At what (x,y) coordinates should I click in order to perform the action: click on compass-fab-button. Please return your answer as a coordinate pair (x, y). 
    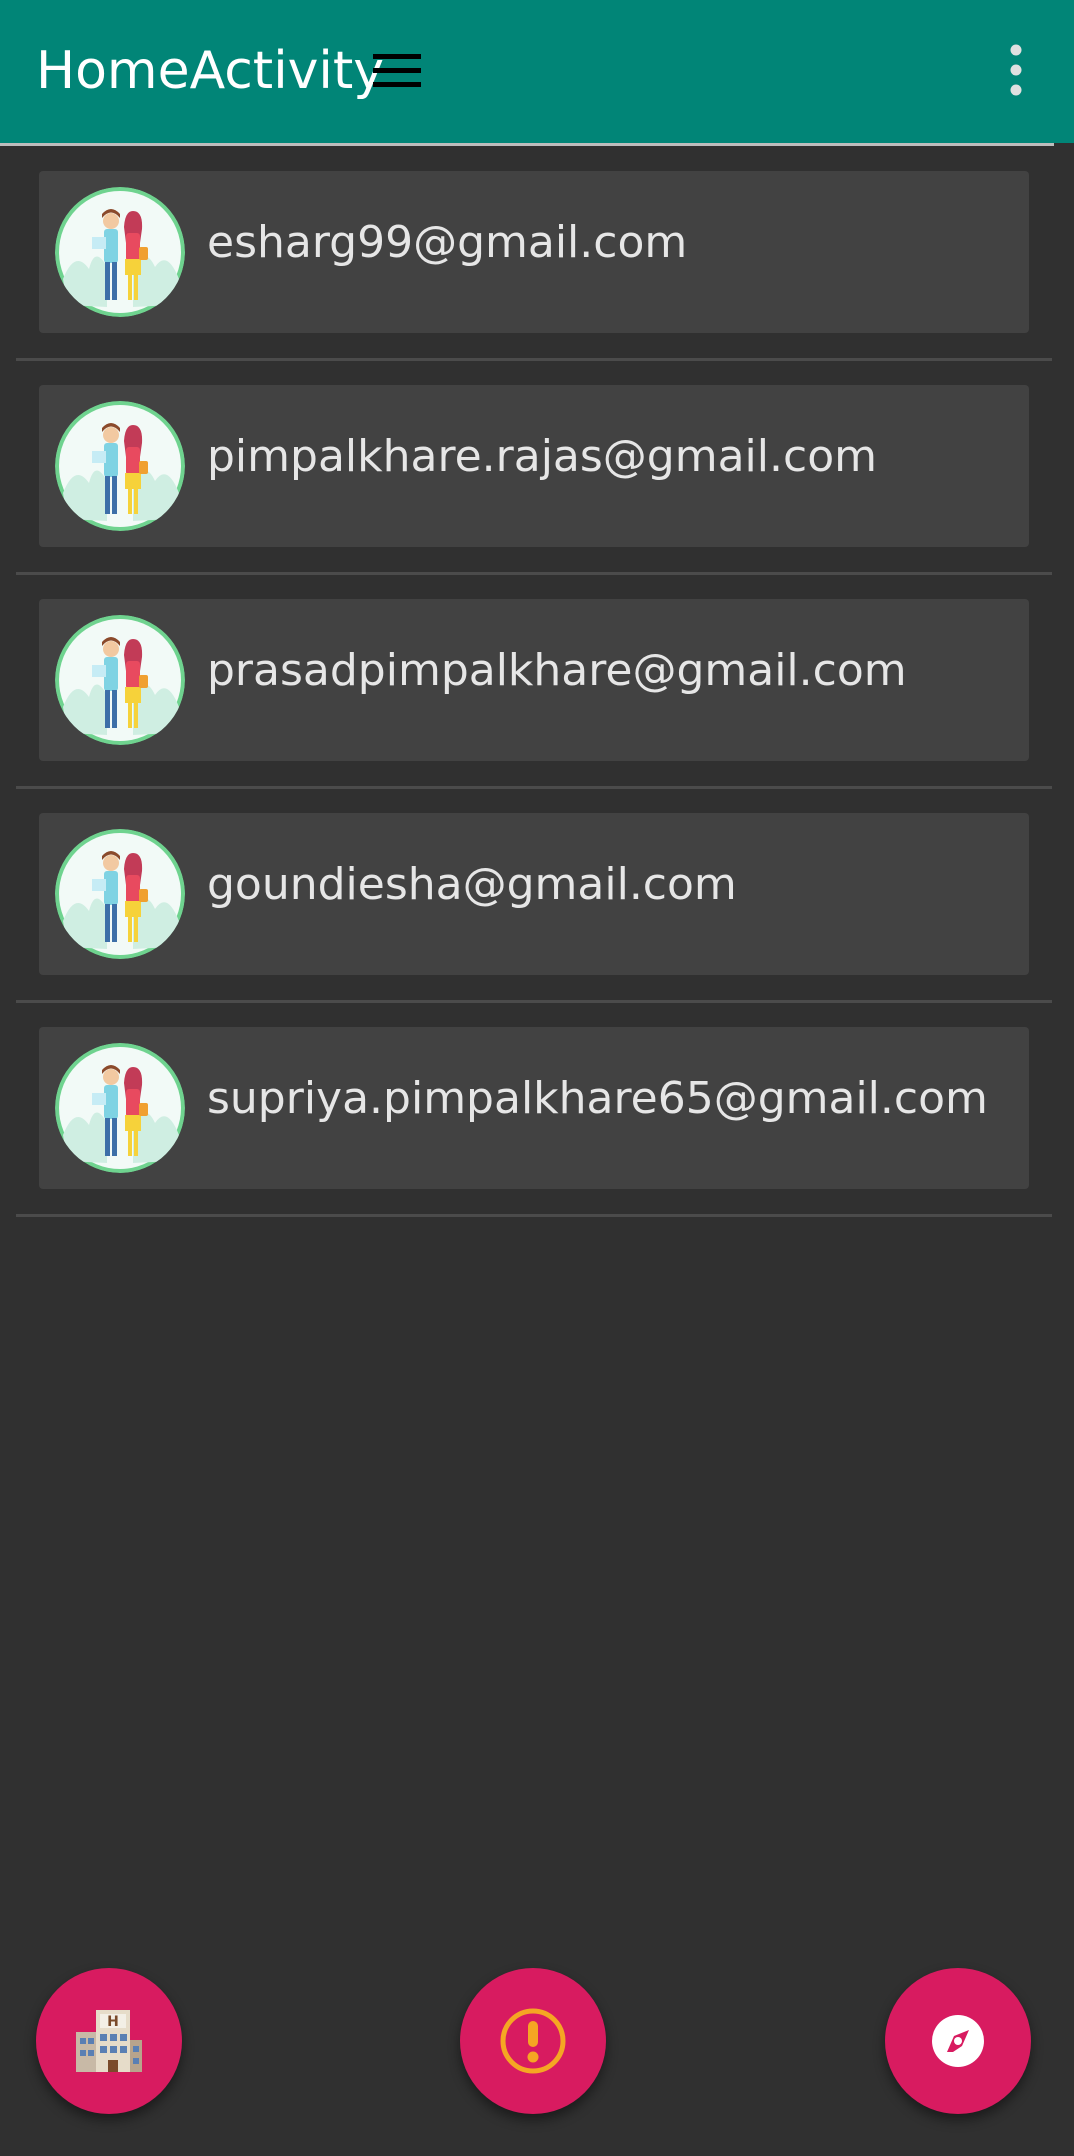
    Looking at the image, I should click on (958, 2041).